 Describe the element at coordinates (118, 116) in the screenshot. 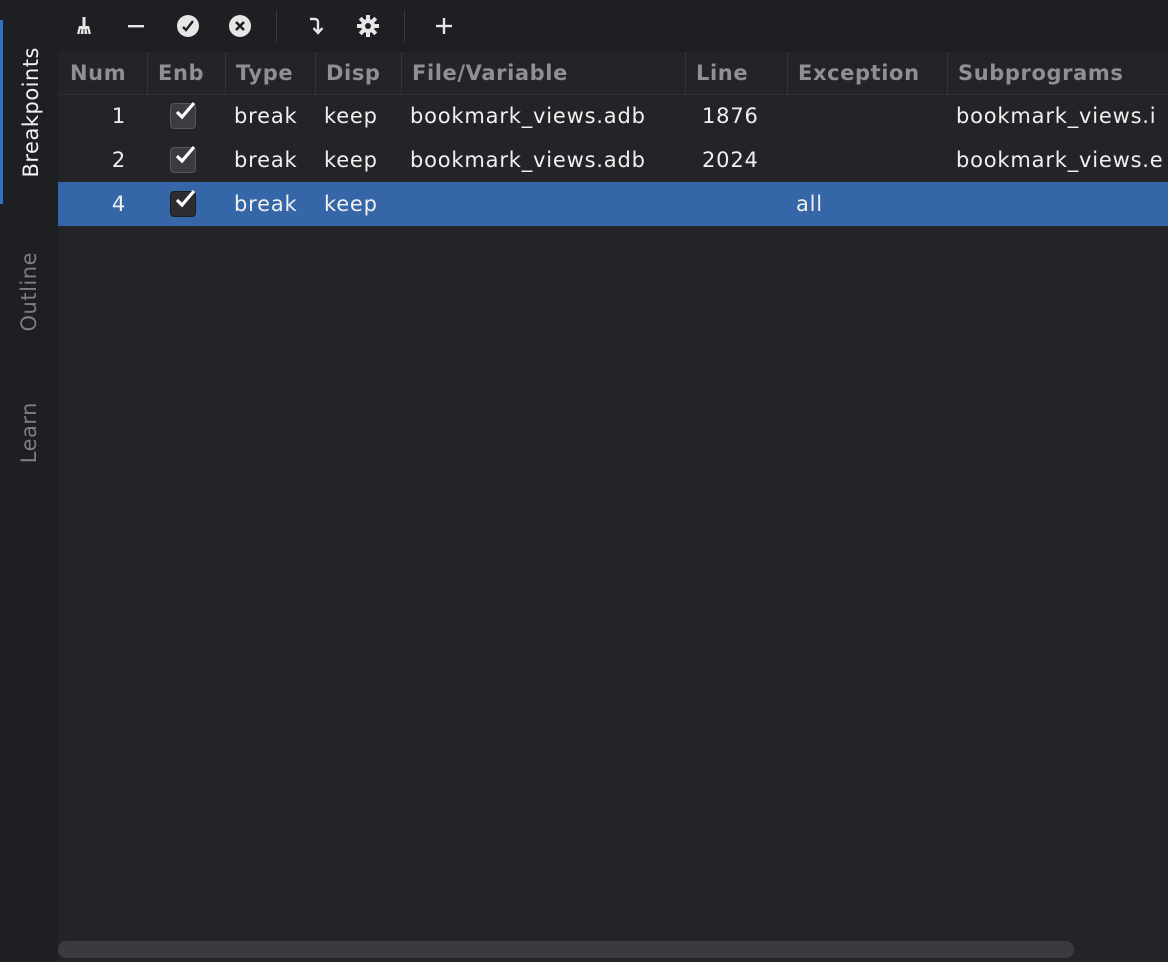

I see `cell-num: 1` at that location.